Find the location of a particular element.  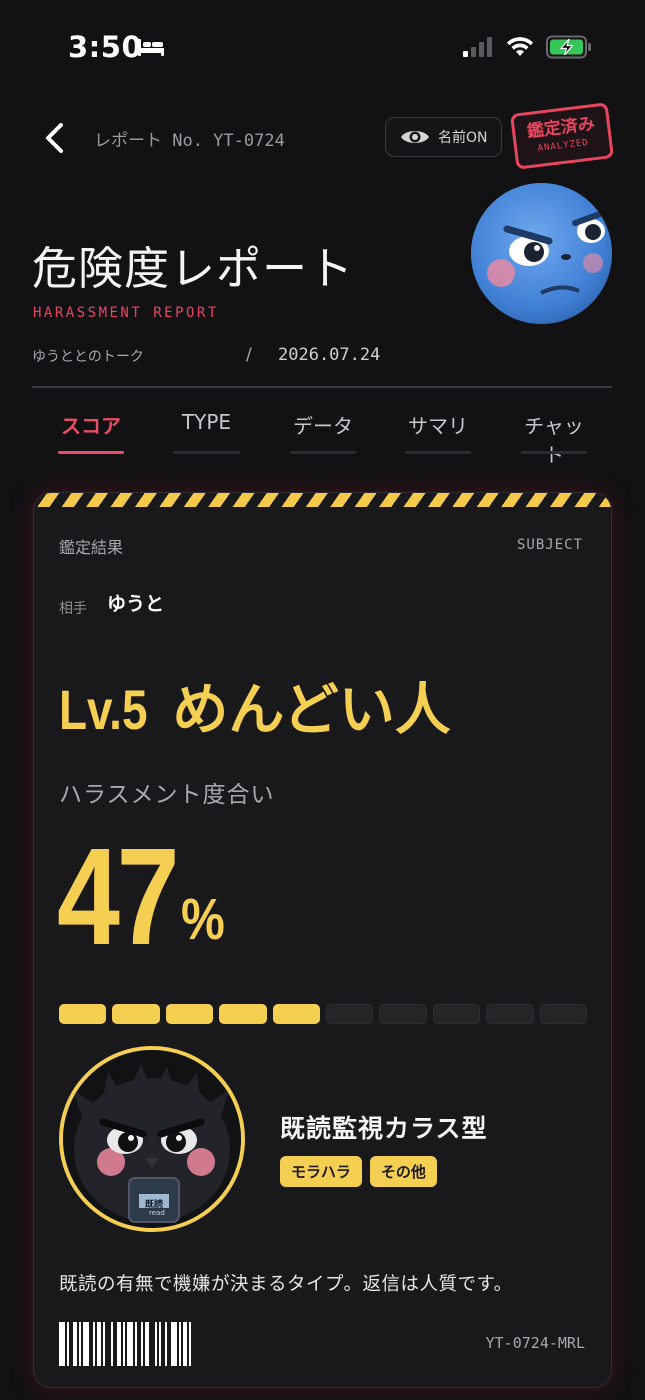

type-tags: モラハラ その他 is located at coordinates (358, 1171).